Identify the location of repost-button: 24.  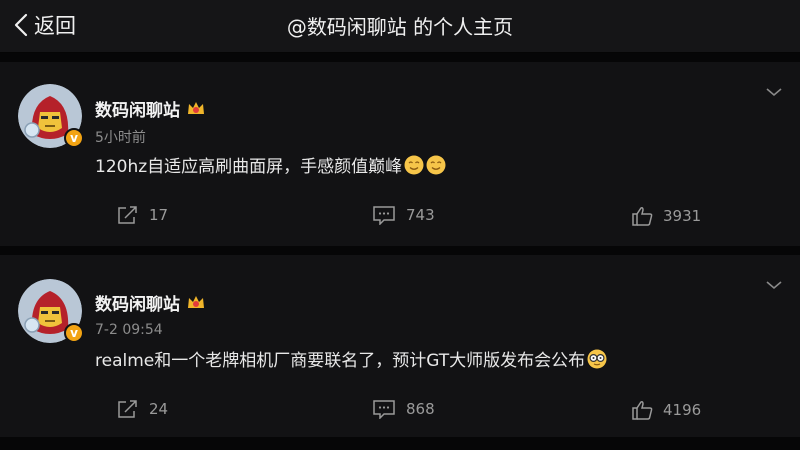
(142, 409).